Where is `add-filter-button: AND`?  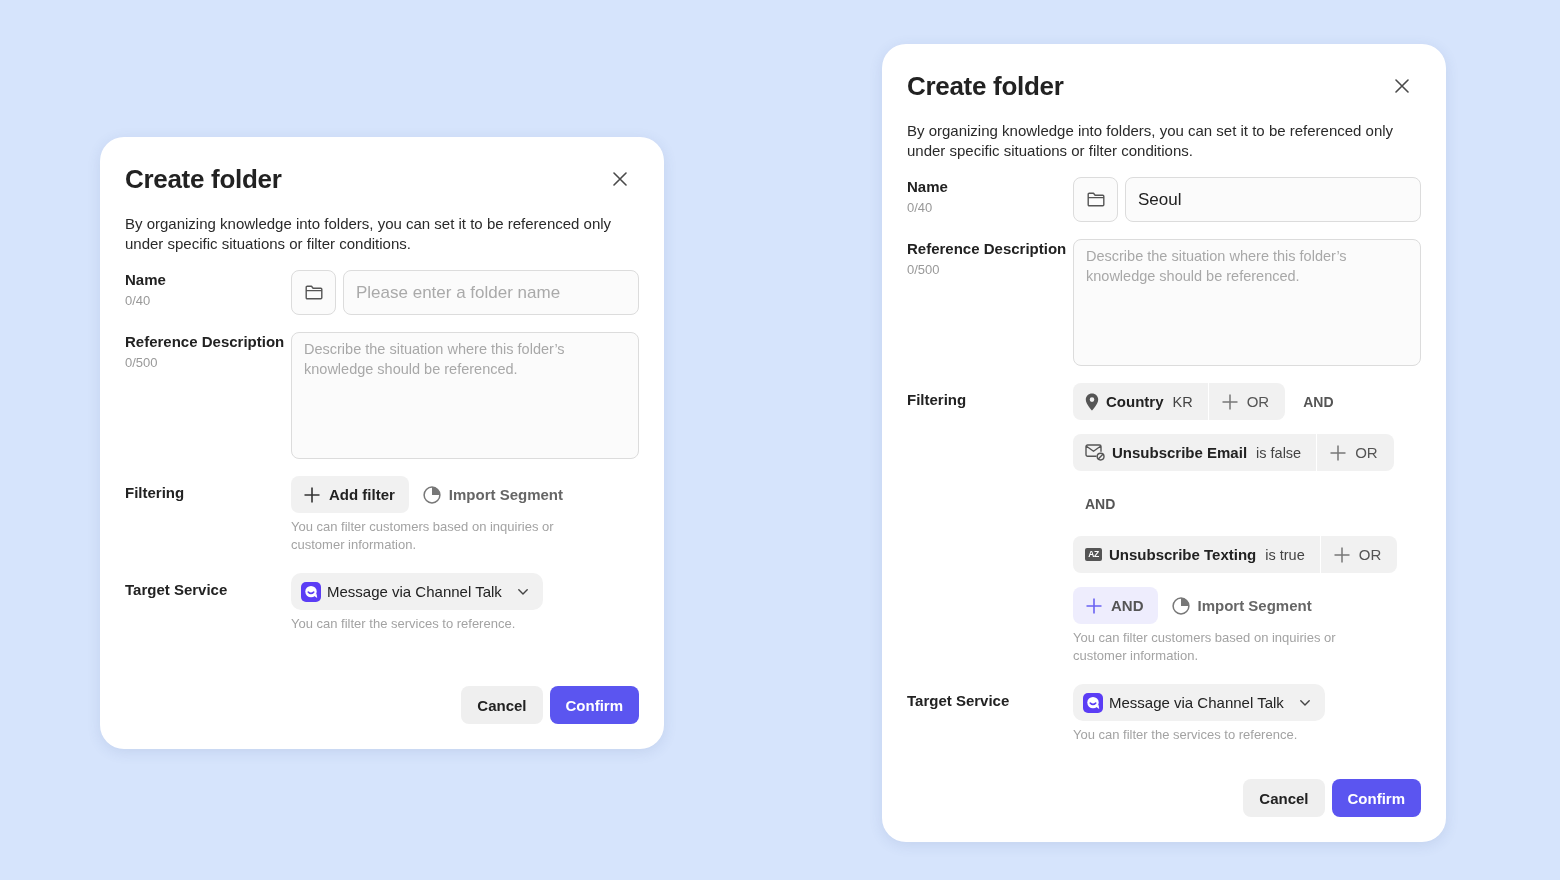 add-filter-button: AND is located at coordinates (1115, 605).